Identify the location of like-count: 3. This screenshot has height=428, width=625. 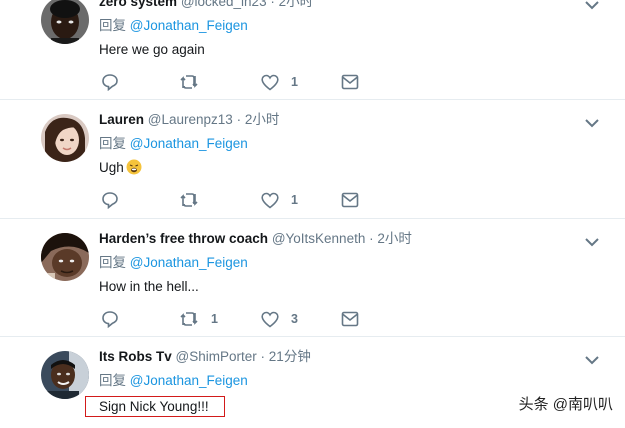
(294, 319).